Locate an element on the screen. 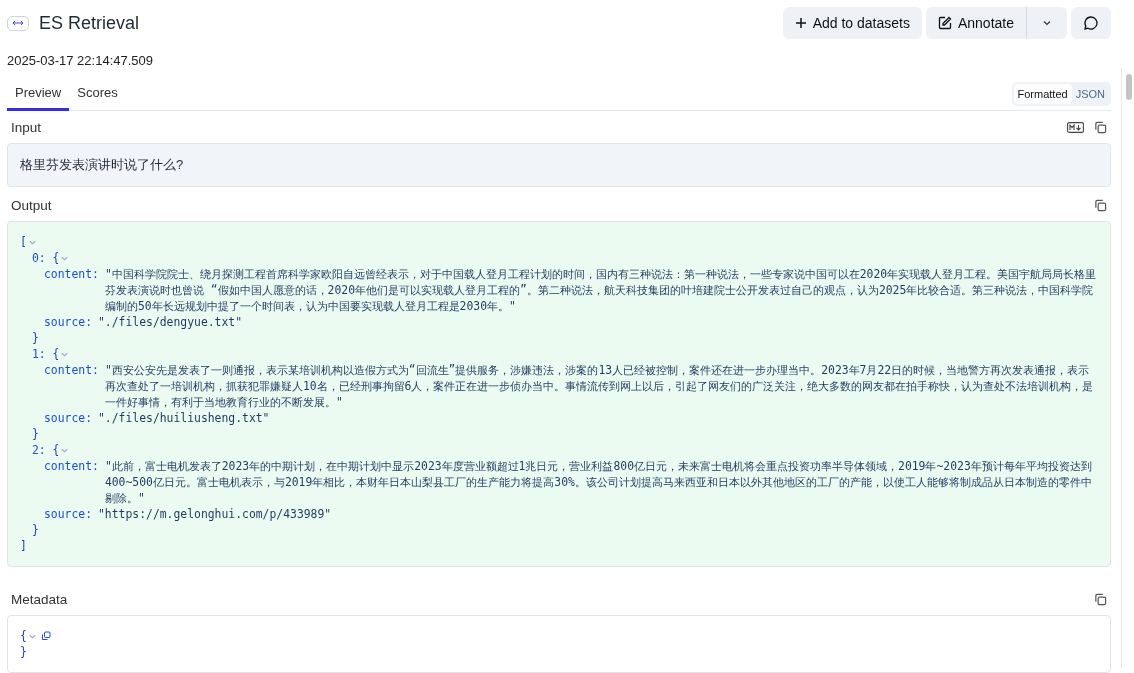 The height and width of the screenshot is (673, 1134). json-key: 0: is located at coordinates (39, 258).